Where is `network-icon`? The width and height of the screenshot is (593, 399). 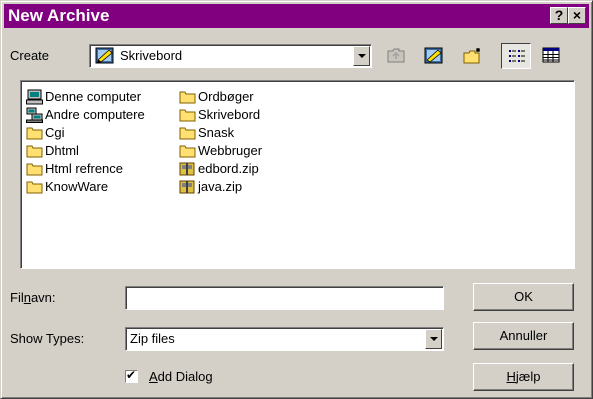 network-icon is located at coordinates (34, 115).